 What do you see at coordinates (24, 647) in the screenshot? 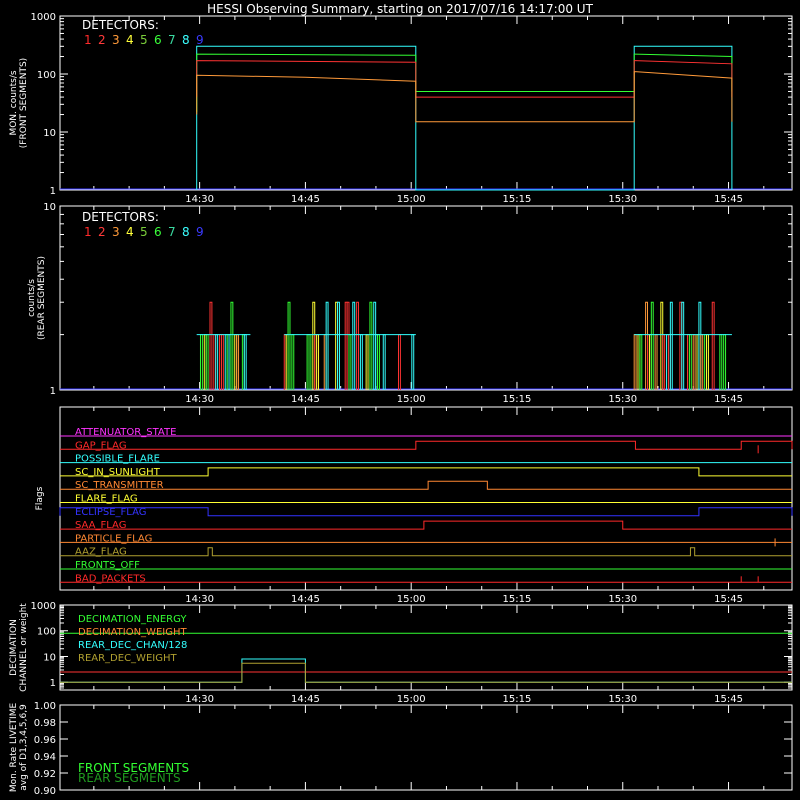
I see `y-axis-label: CHANNEL or weight` at bounding box center [24, 647].